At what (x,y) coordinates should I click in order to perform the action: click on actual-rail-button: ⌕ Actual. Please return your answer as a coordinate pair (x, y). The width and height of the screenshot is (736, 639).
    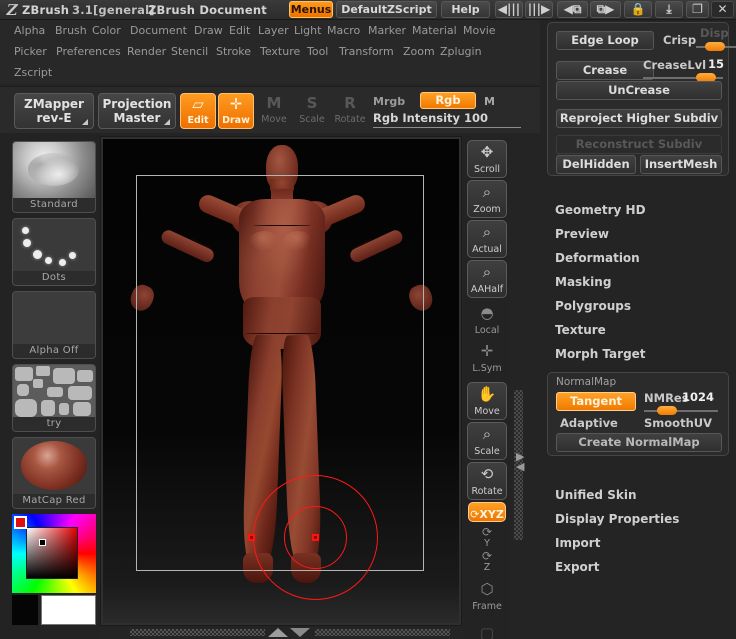
    Looking at the image, I should click on (487, 239).